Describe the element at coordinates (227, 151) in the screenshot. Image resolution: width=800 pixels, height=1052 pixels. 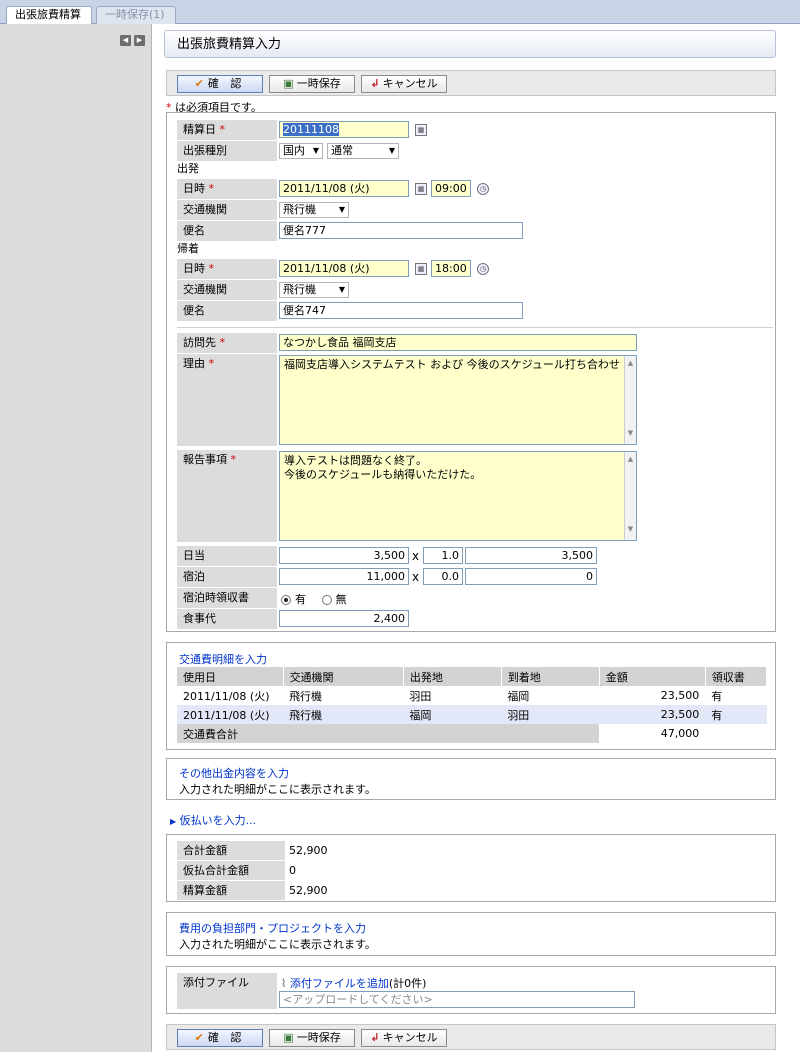
I see `trip-type-label: 出張種別` at that location.